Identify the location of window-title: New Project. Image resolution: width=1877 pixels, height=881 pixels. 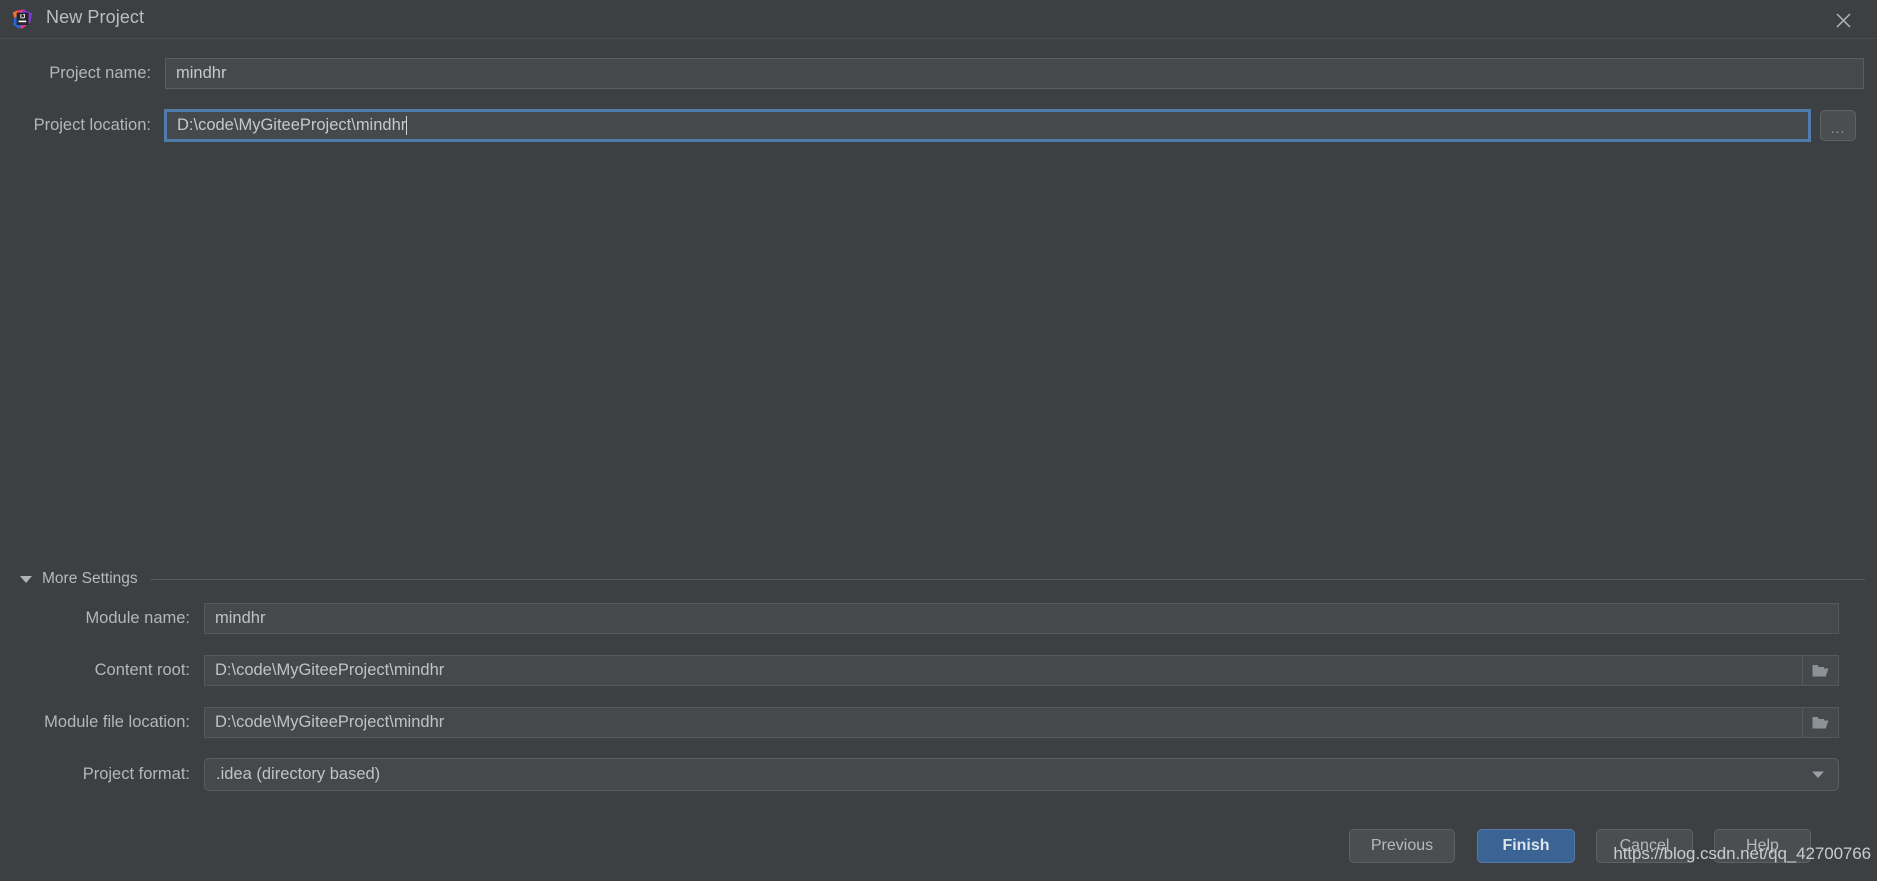
(95, 17).